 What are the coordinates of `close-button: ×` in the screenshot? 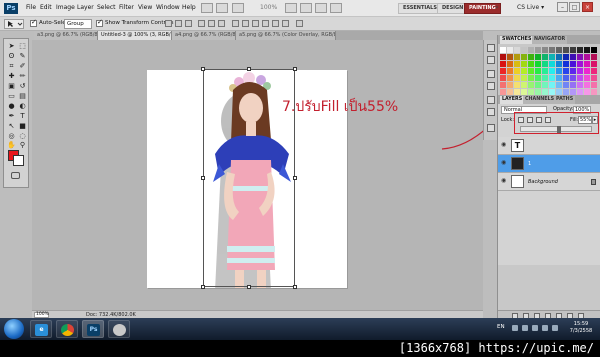 It's located at (587, 7).